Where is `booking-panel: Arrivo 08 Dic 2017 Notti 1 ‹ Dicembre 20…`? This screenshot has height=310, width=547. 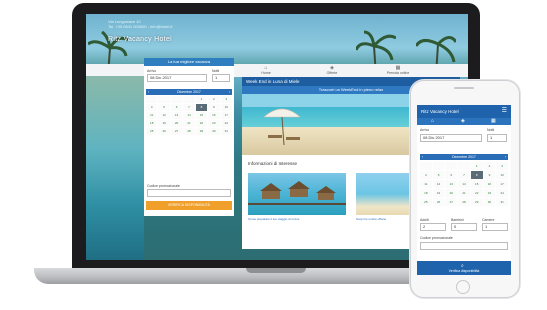 booking-panel: Arrivo 08 Dic 2017 Notti 1 ‹ Dicembre 20… is located at coordinates (189, 141).